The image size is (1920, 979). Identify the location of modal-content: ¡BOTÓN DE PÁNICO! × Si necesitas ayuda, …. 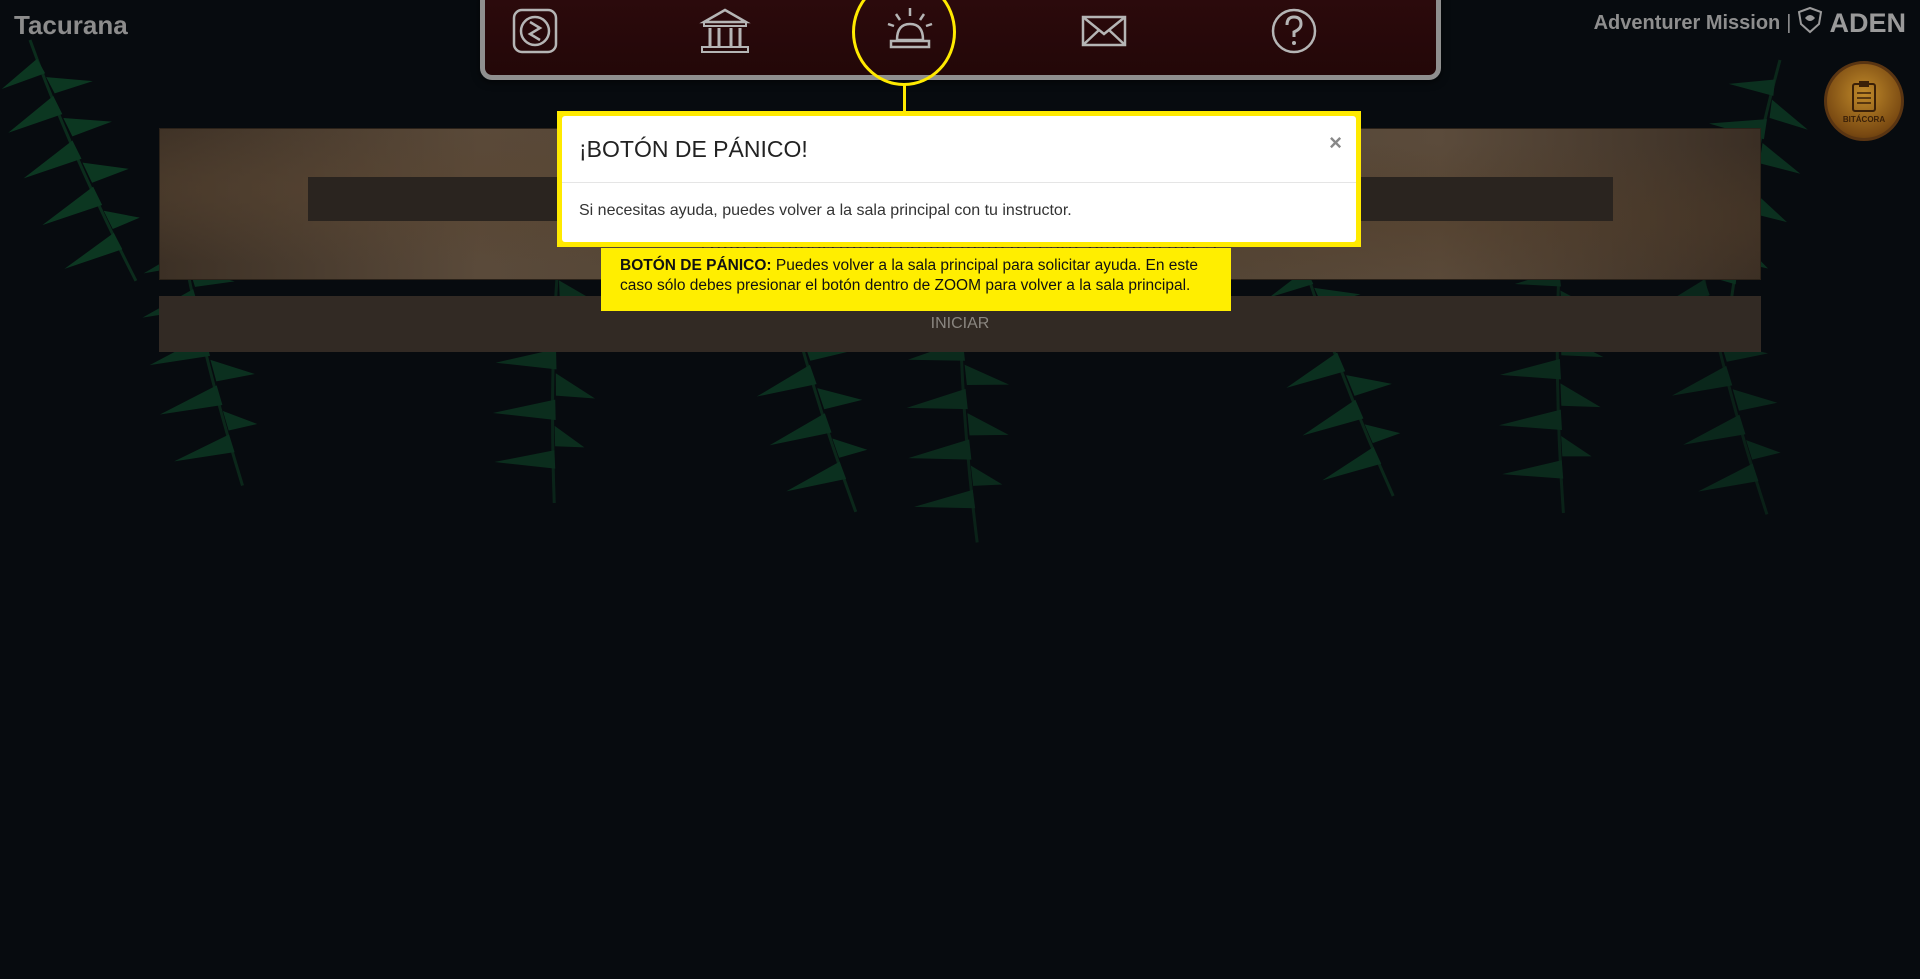
(959, 179).